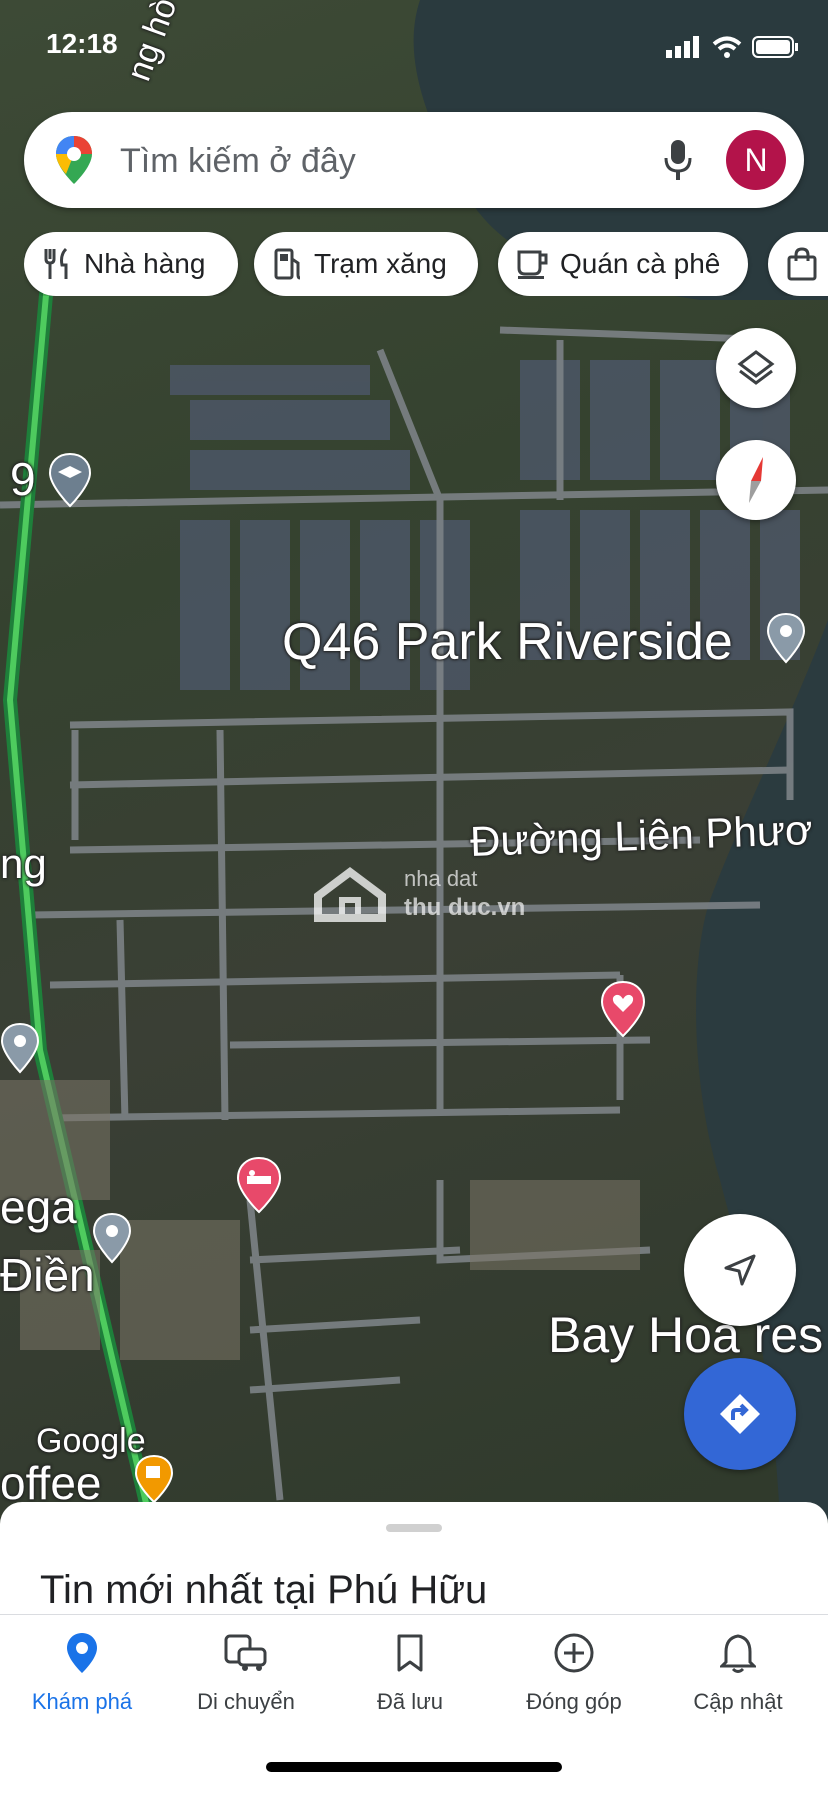 The image size is (828, 1793). Describe the element at coordinates (738, 1653) in the screenshot. I see `bell-icon` at that location.